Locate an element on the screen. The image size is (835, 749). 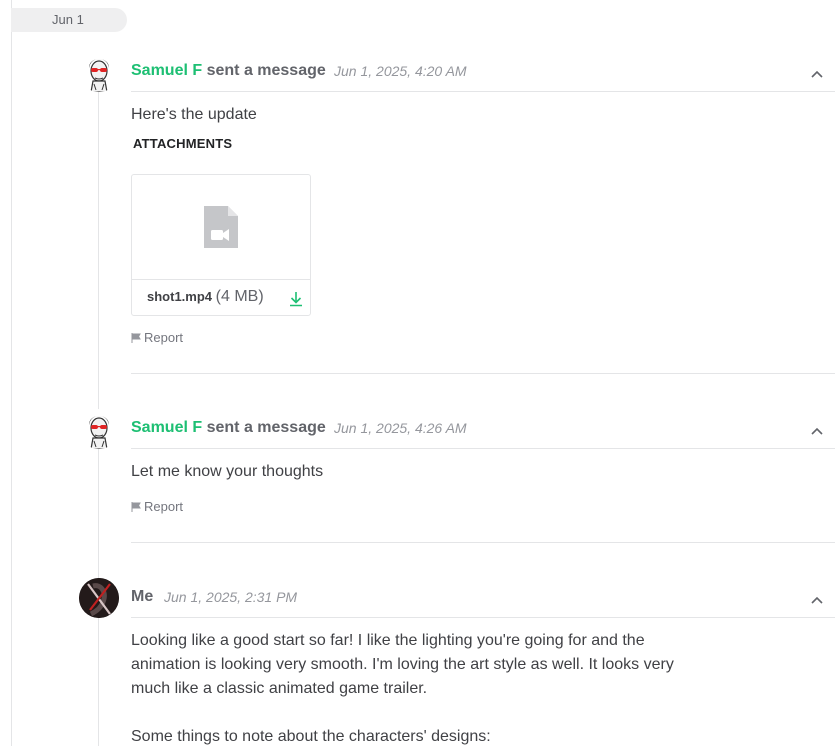
date-separator: Jun 1 is located at coordinates (69, 20).